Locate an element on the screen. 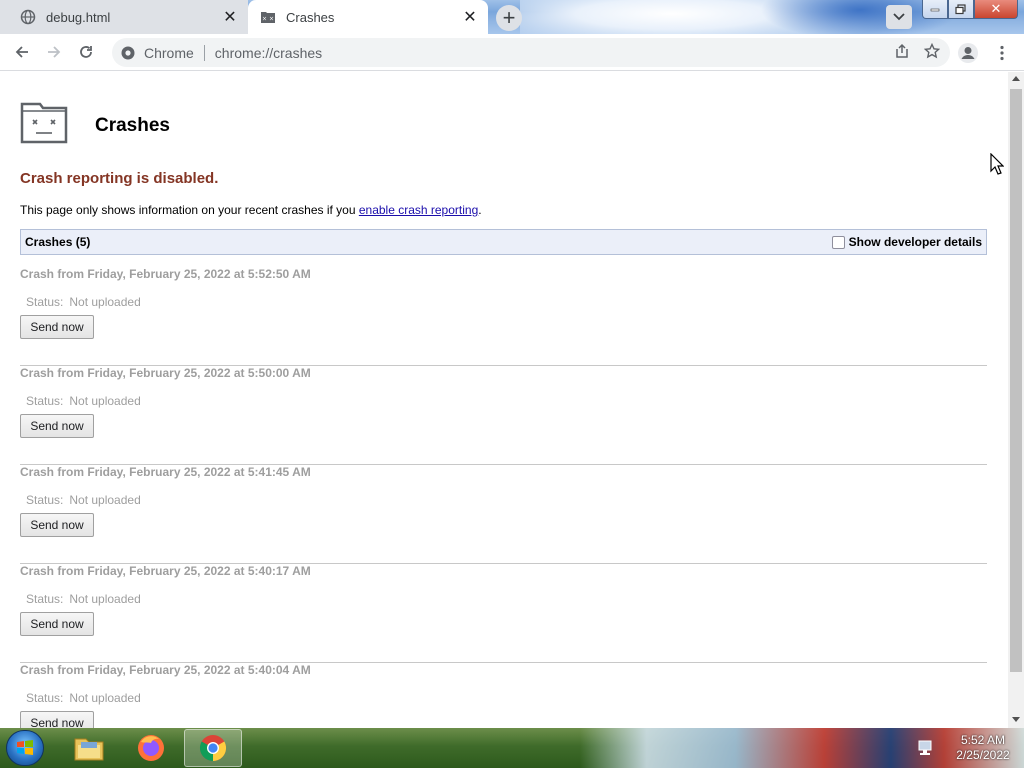 The height and width of the screenshot is (768, 1024). mouse-cursor-icon is located at coordinates (997, 166).